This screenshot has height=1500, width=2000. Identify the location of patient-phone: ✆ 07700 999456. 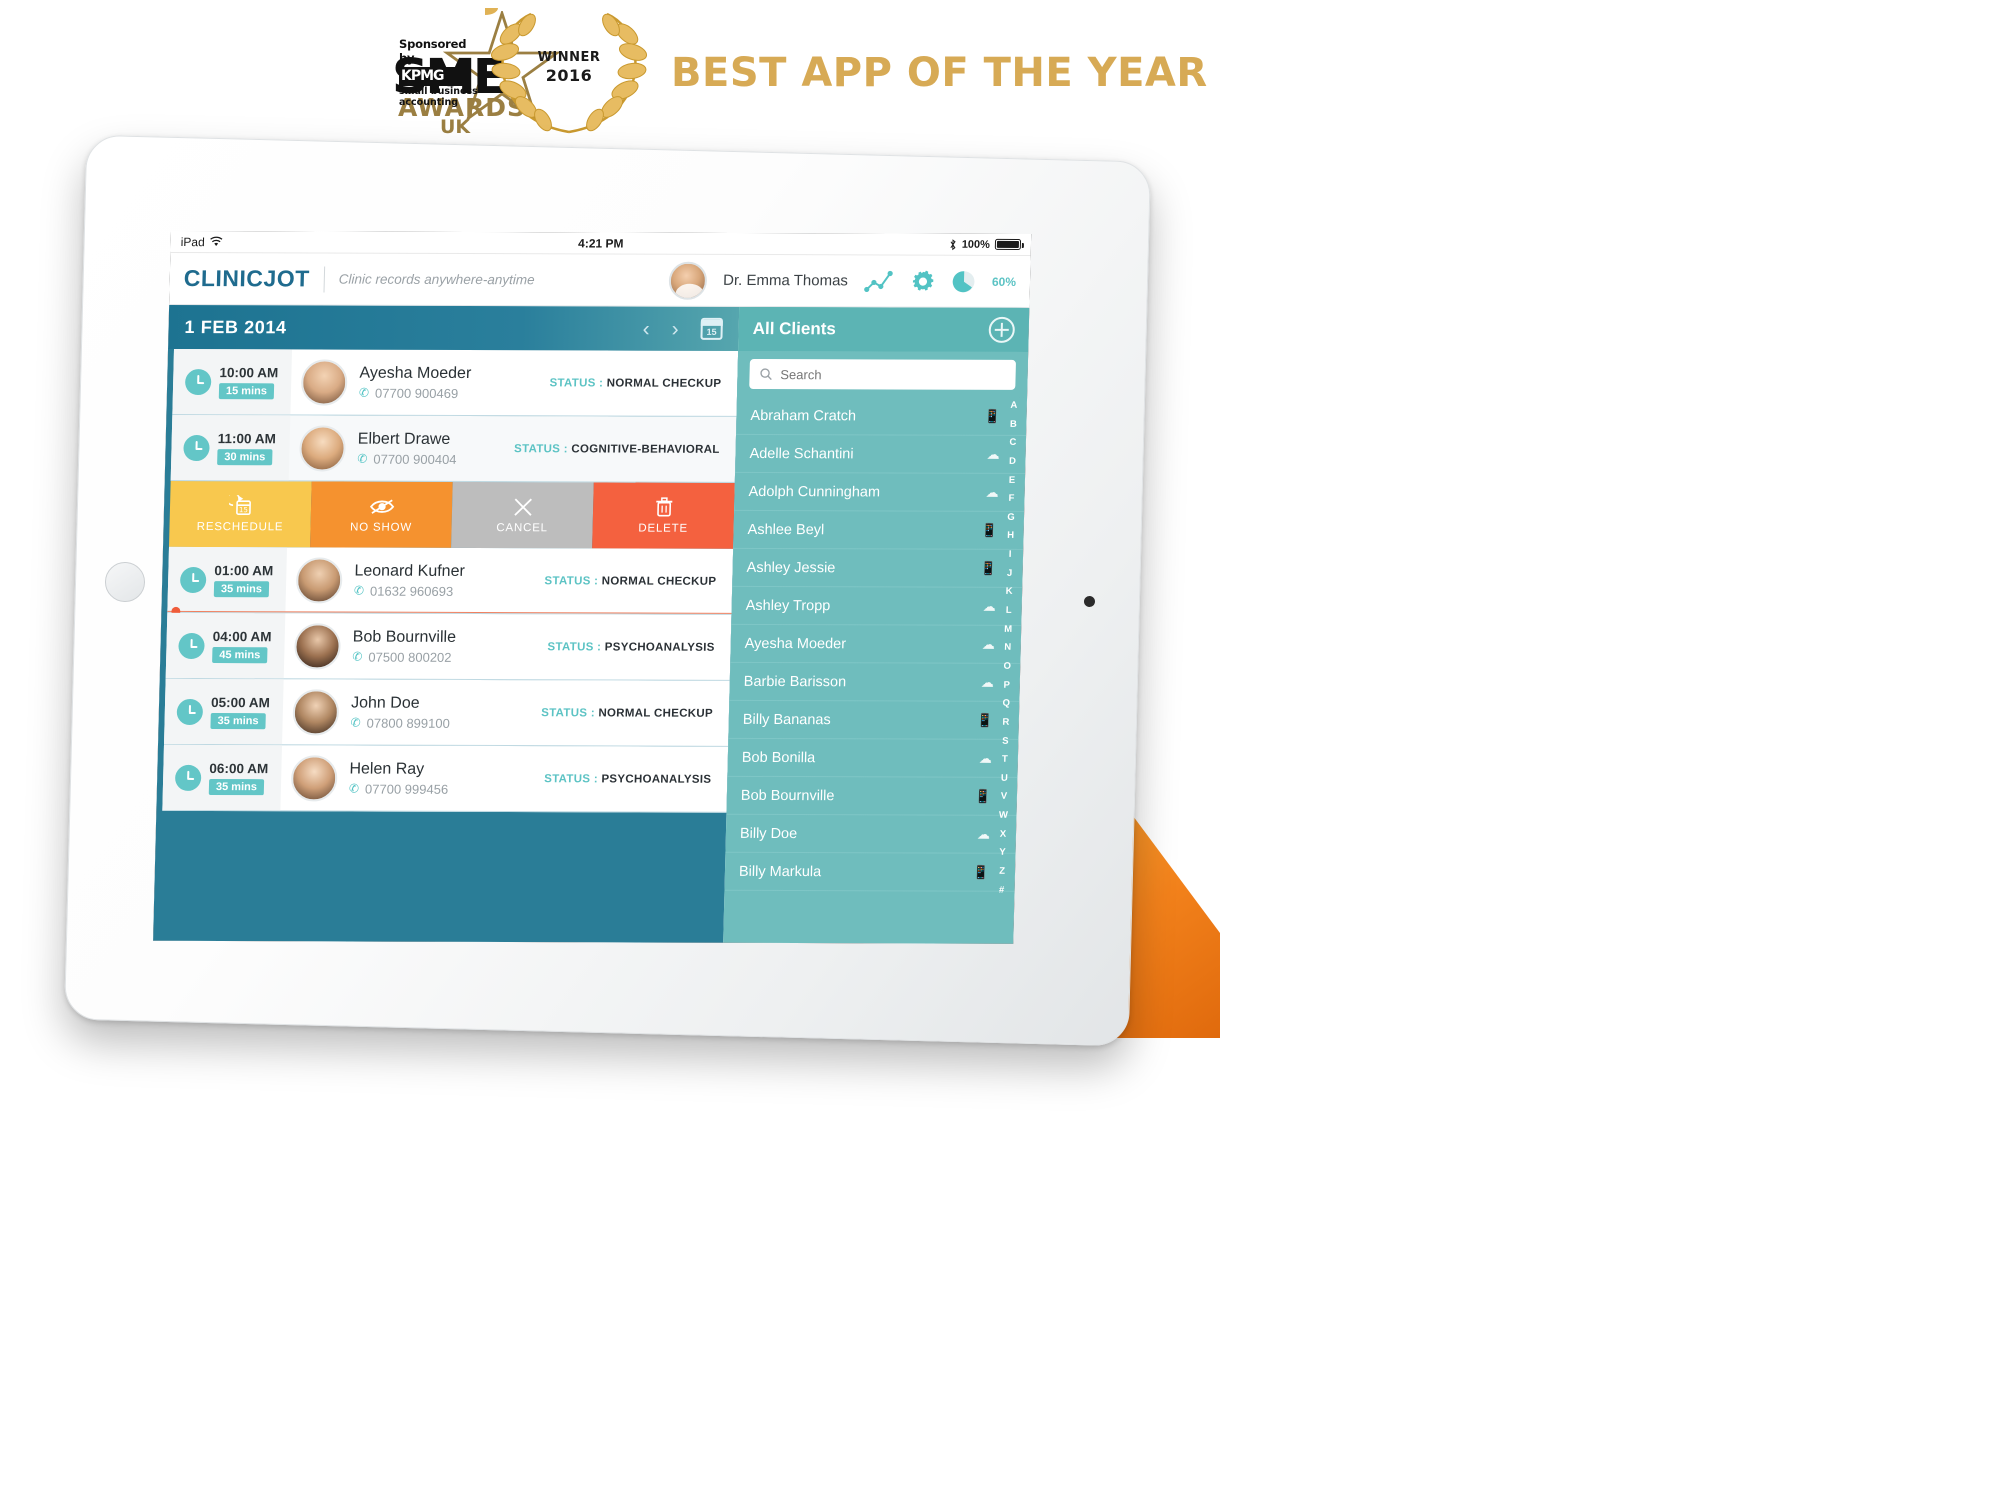
(399, 788).